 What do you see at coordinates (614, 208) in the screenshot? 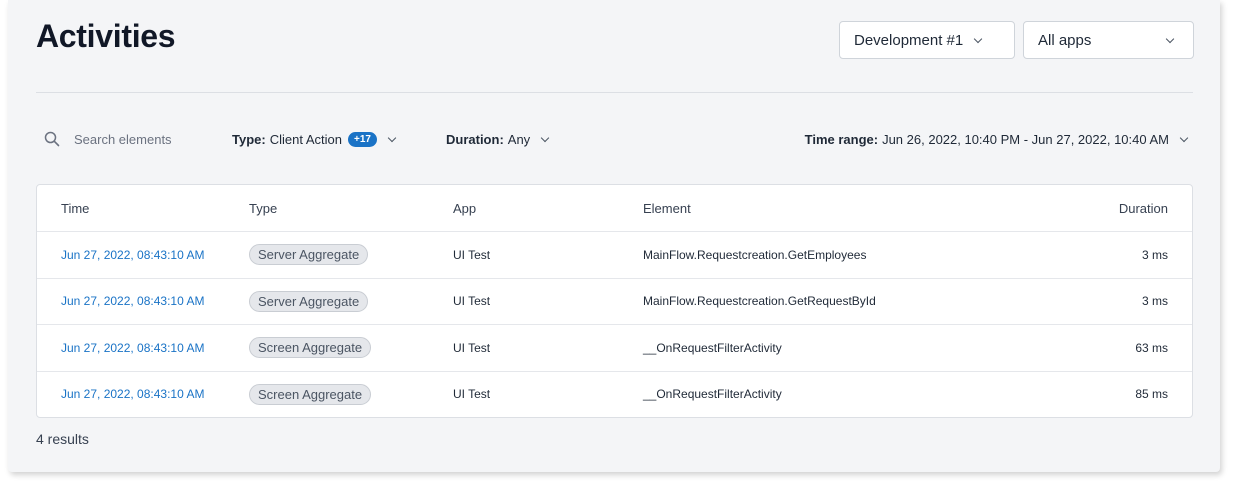
I see `table-header-row: Time Type App Element Duration` at bounding box center [614, 208].